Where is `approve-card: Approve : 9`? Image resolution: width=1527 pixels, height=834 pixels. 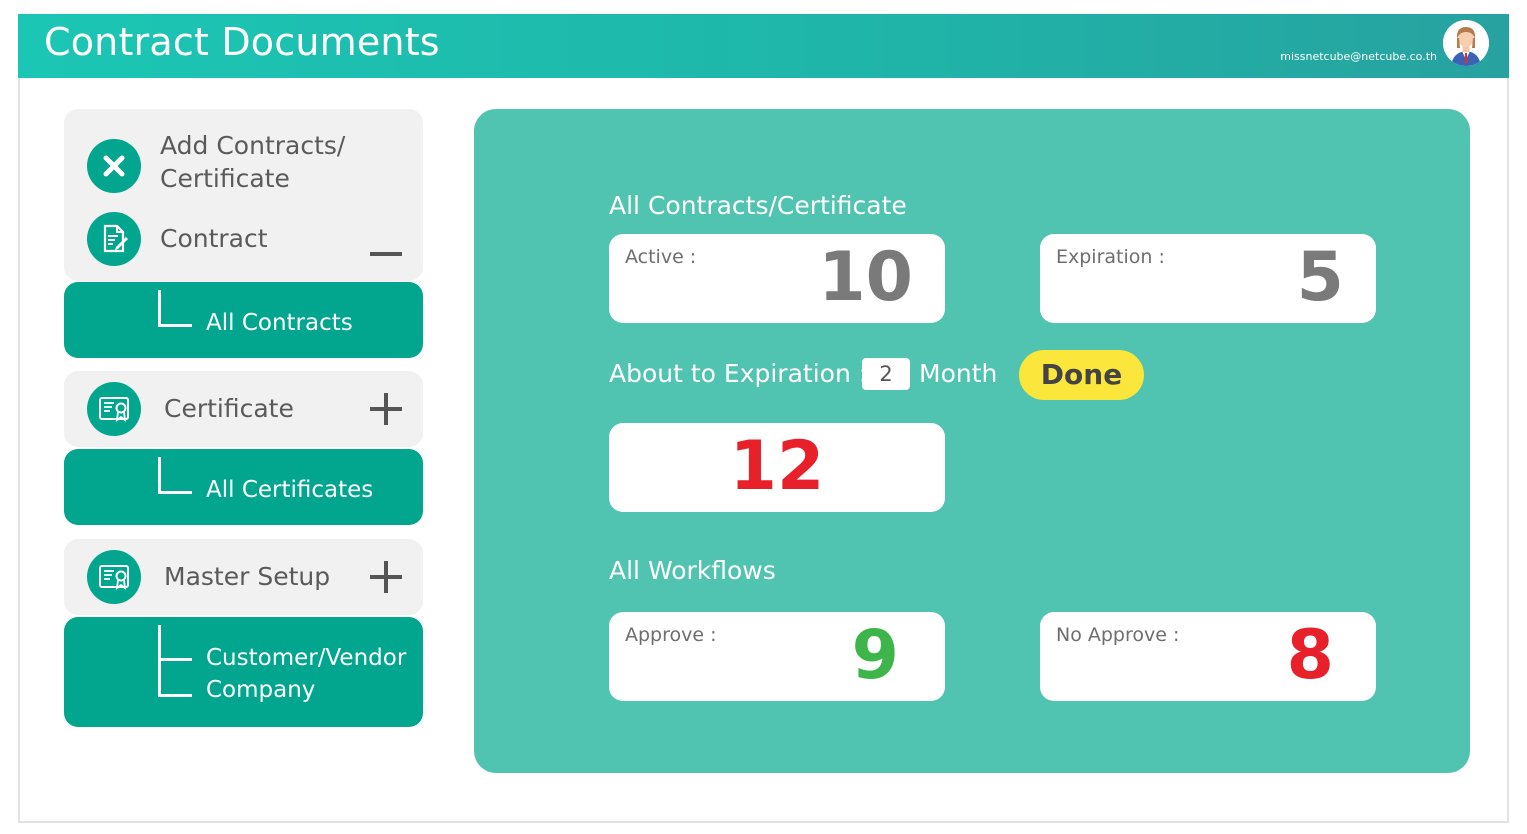
approve-card: Approve : 9 is located at coordinates (777, 656).